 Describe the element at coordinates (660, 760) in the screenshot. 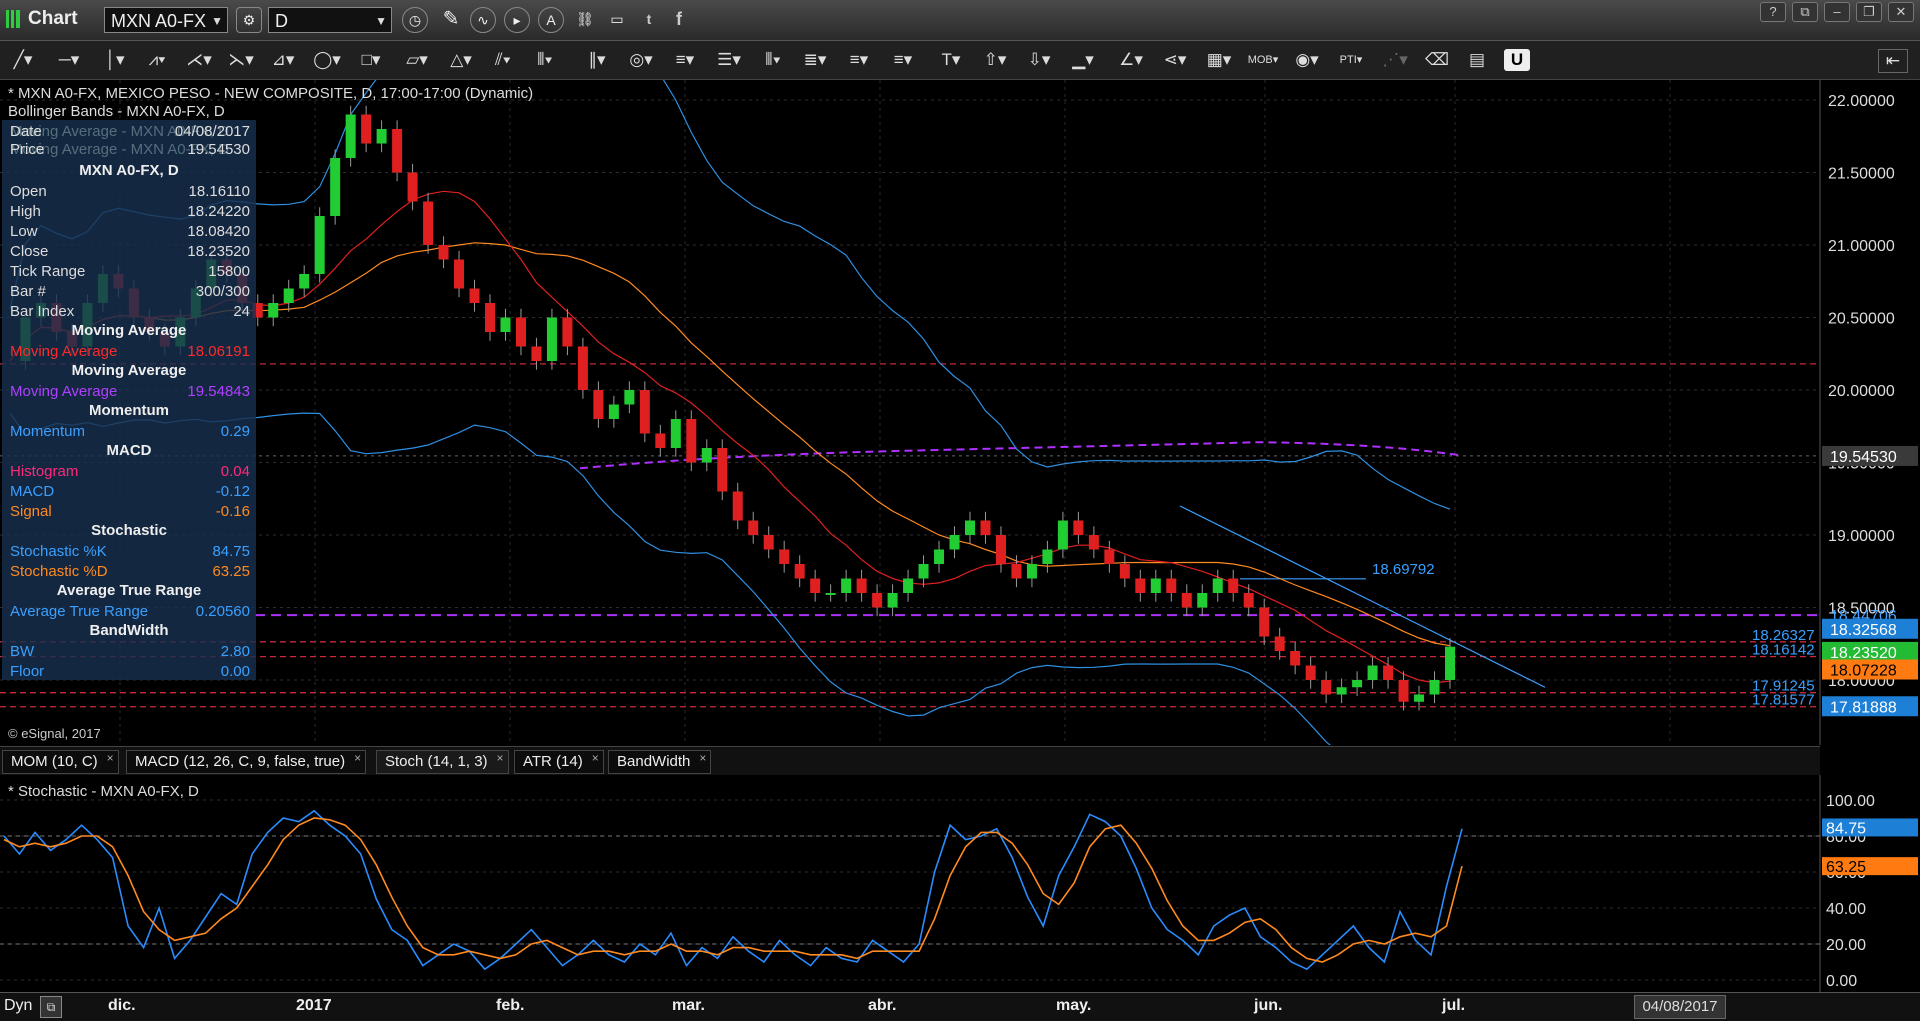

I see `tab-bandwidth: BandWidth ×` at that location.